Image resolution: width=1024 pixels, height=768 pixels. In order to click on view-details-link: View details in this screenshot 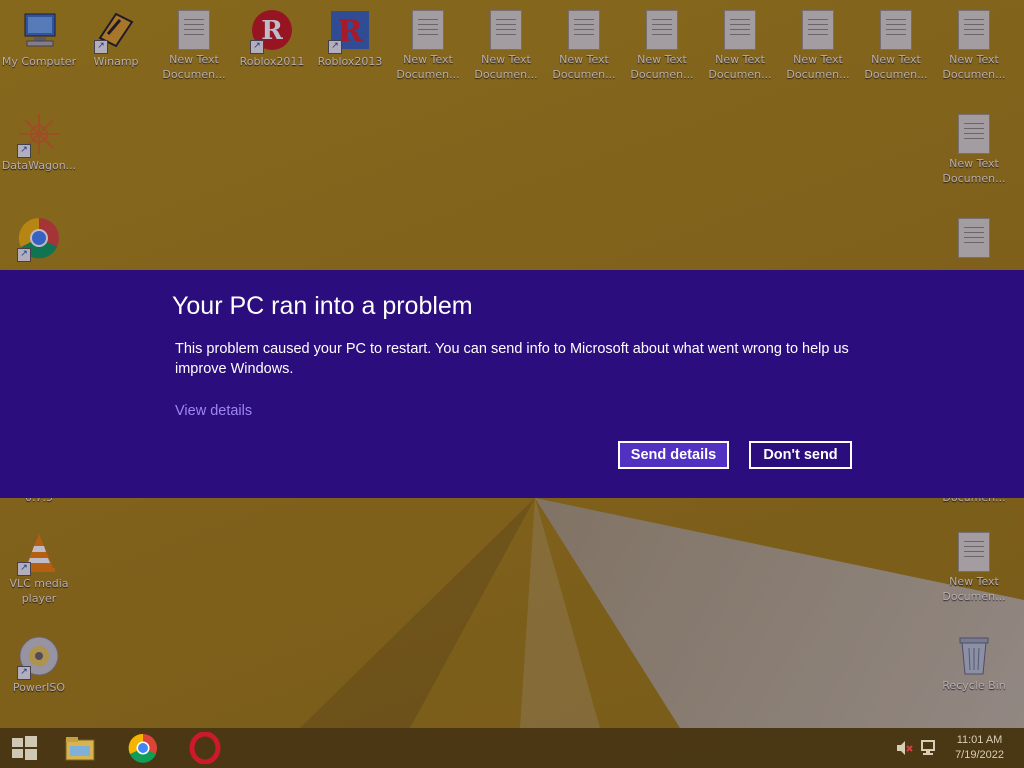, I will do `click(213, 411)`.